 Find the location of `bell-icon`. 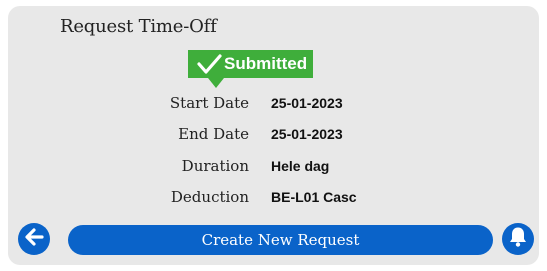

bell-icon is located at coordinates (518, 239).